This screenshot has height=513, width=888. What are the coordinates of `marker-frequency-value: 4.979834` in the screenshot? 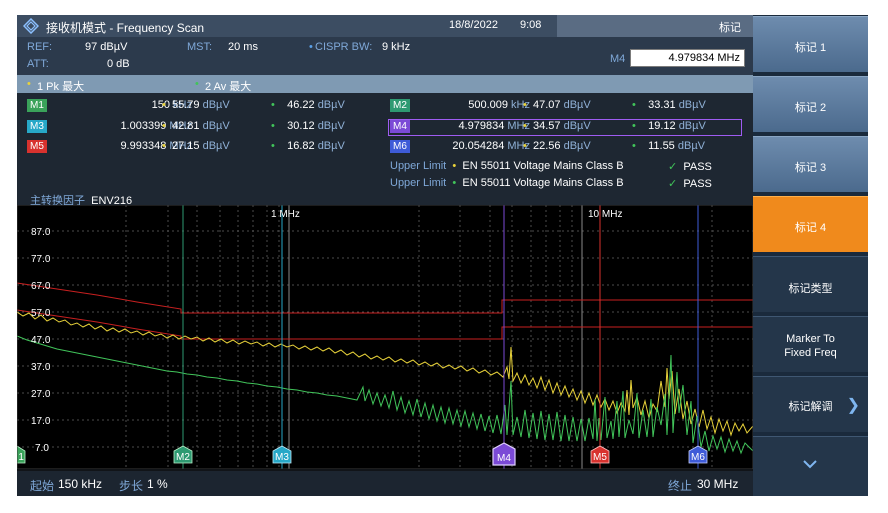 It's located at (481, 126).